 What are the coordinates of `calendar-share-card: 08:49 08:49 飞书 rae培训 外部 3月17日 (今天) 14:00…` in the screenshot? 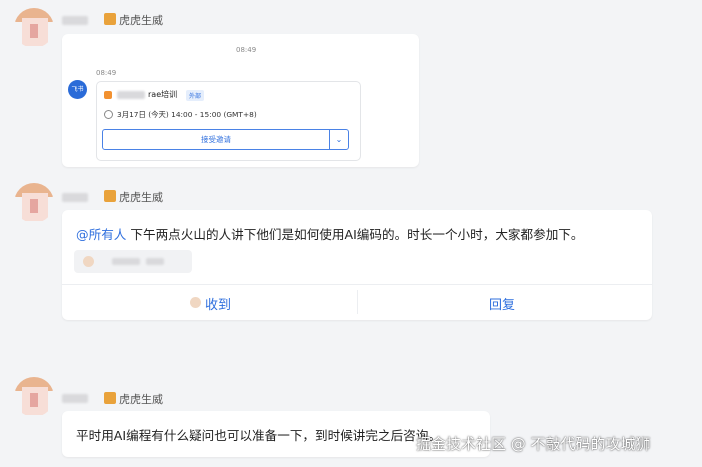 It's located at (240, 100).